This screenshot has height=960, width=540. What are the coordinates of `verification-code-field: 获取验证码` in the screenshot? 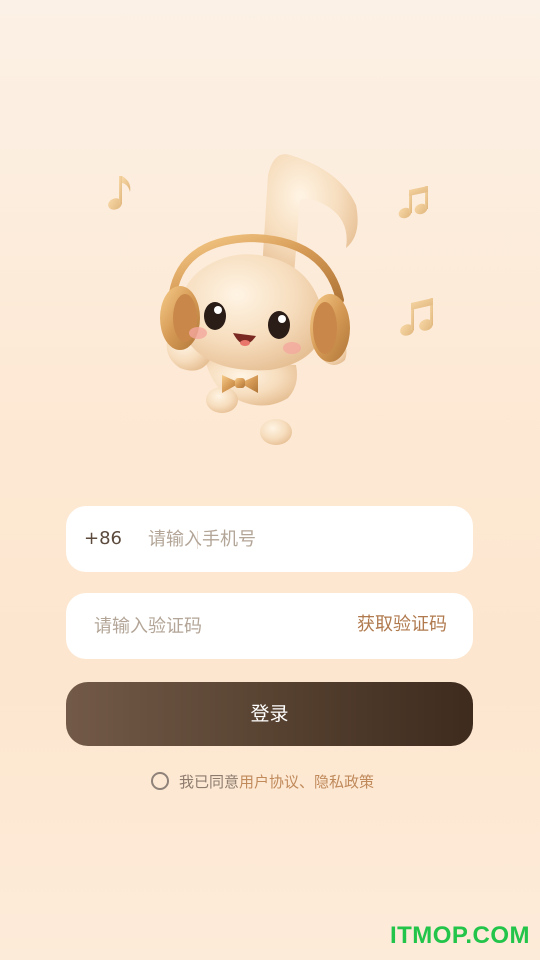 It's located at (269, 626).